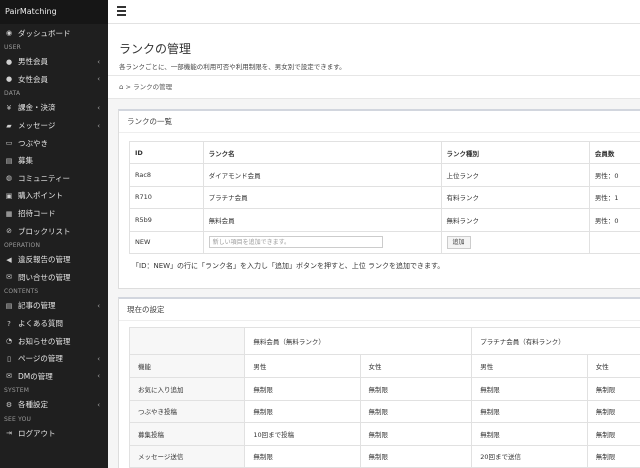 The image size is (640, 468). Describe the element at coordinates (166, 175) in the screenshot. I see `rank-id: Rac8` at that location.